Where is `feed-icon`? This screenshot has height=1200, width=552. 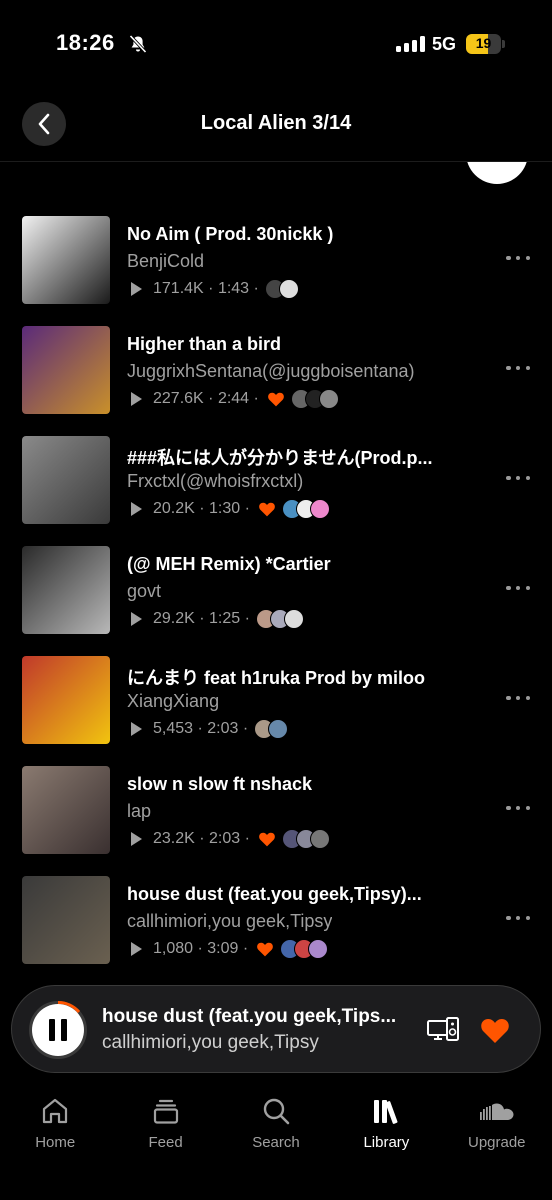
feed-icon is located at coordinates (165, 1111).